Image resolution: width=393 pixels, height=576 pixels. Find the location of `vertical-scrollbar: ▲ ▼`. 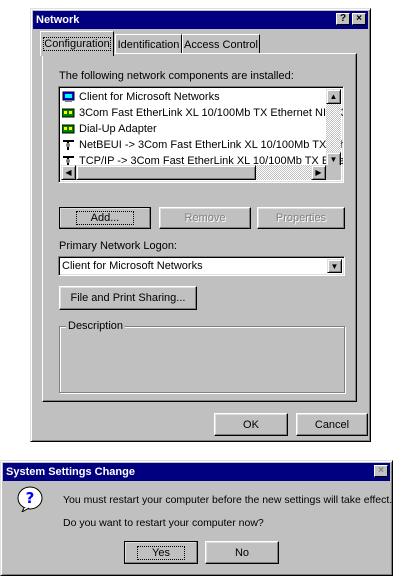

vertical-scrollbar: ▲ ▼ is located at coordinates (333, 128).